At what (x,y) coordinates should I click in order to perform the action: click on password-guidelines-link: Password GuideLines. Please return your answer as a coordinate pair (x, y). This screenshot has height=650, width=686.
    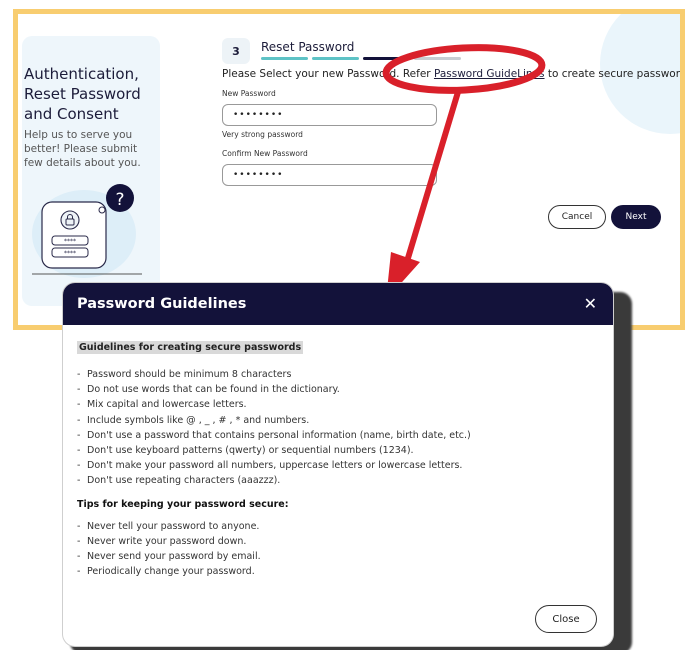
    Looking at the image, I should click on (489, 74).